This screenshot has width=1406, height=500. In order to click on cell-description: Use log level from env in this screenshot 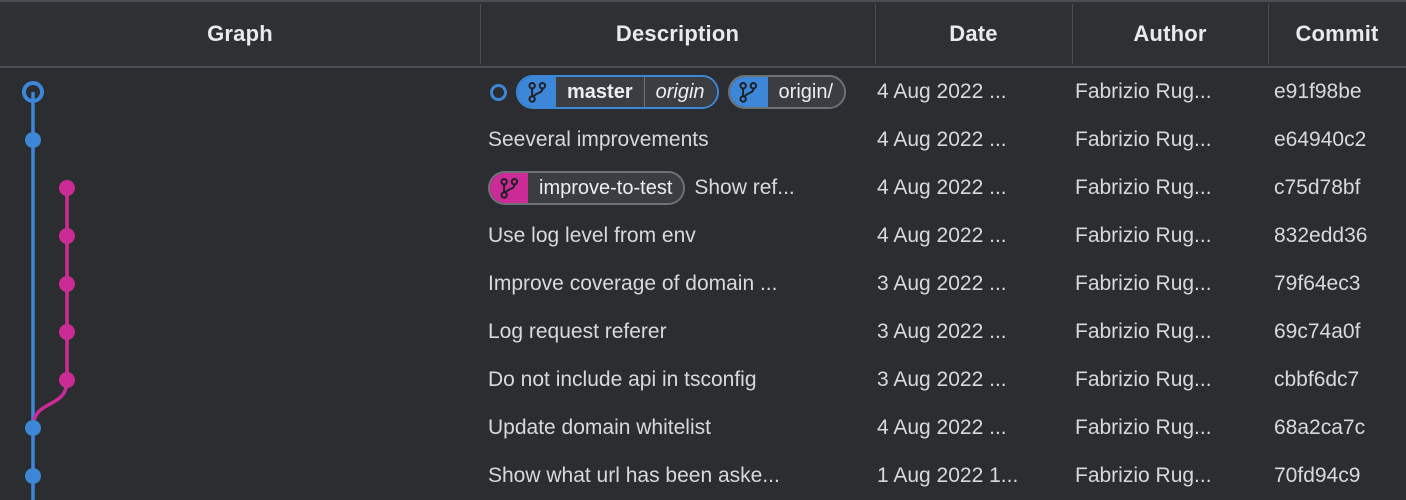, I will do `click(677, 236)`.